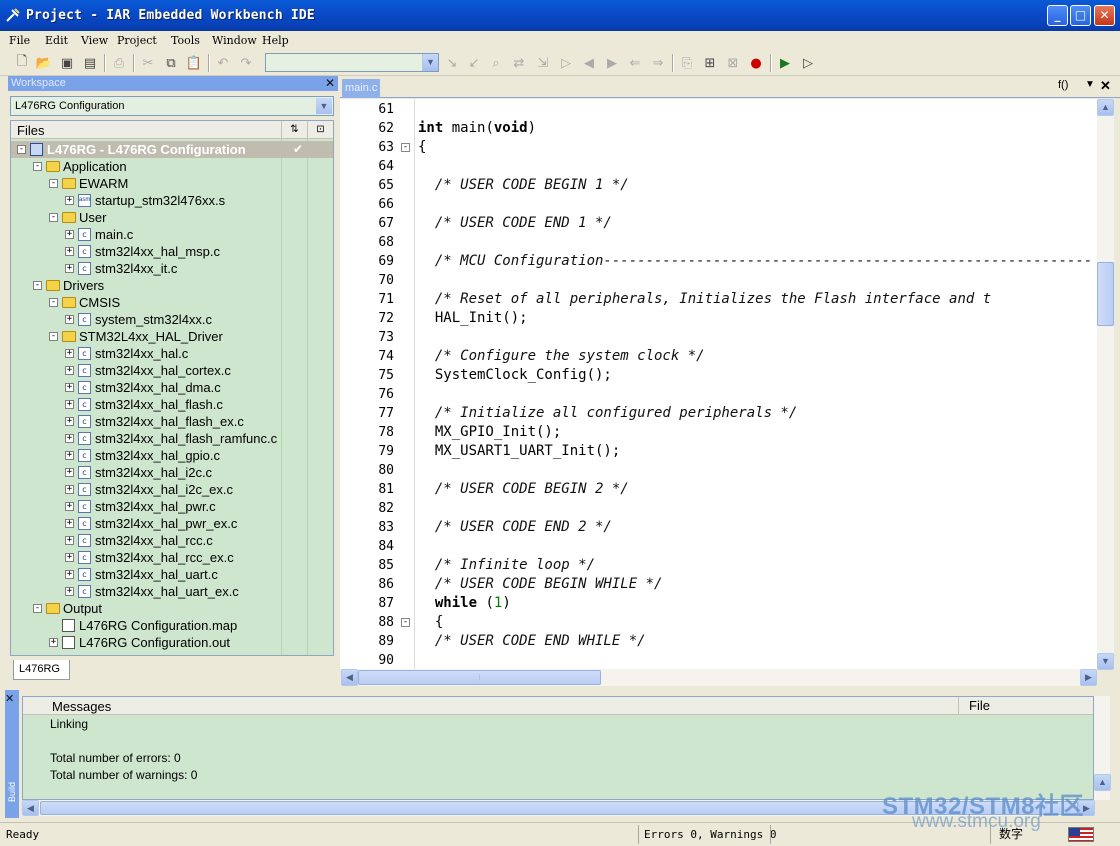 The image size is (1120, 846). Describe the element at coordinates (56, 40) in the screenshot. I see `menu-edit: Edit` at that location.